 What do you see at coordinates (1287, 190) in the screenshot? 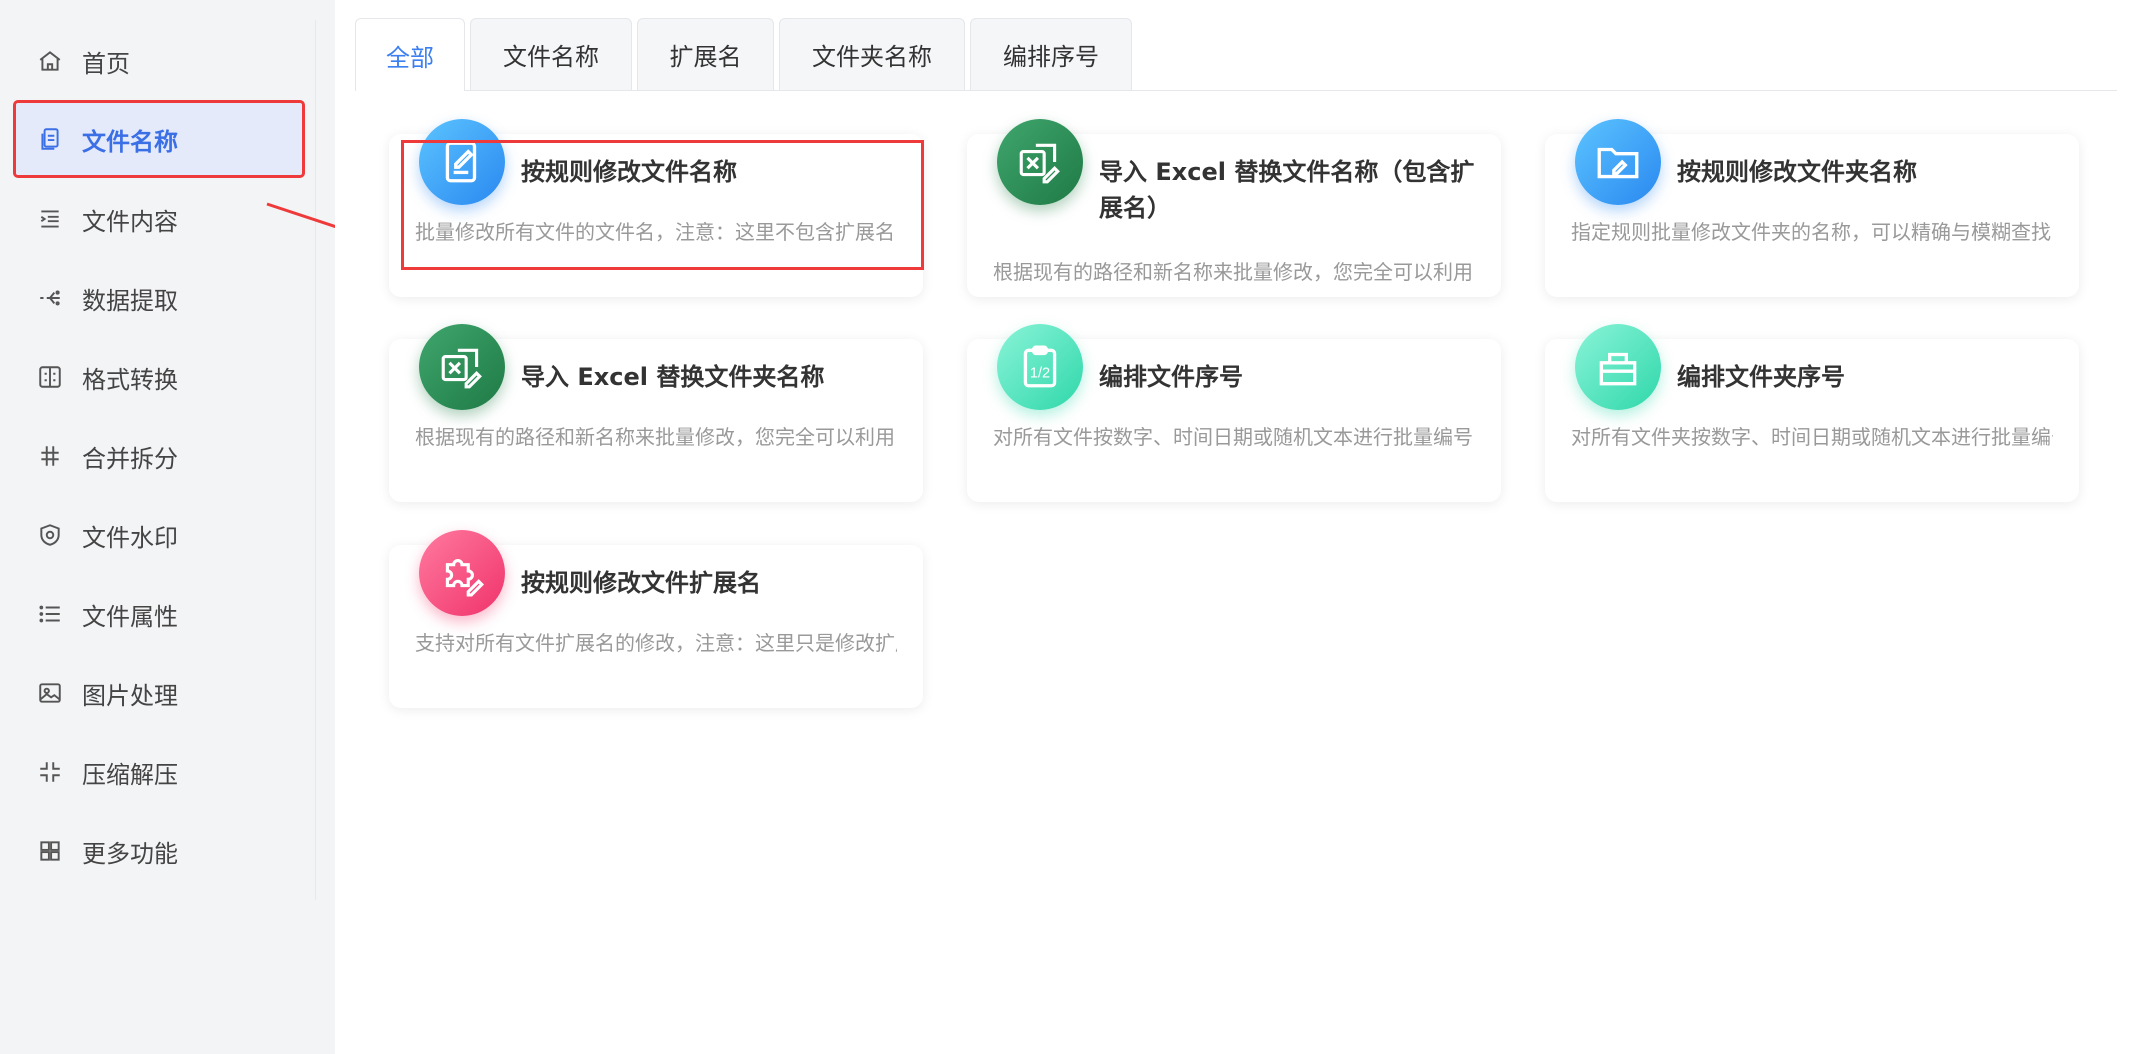
I see `card-title: 导入 Excel 替换文件名称（包含扩展名）` at bounding box center [1287, 190].